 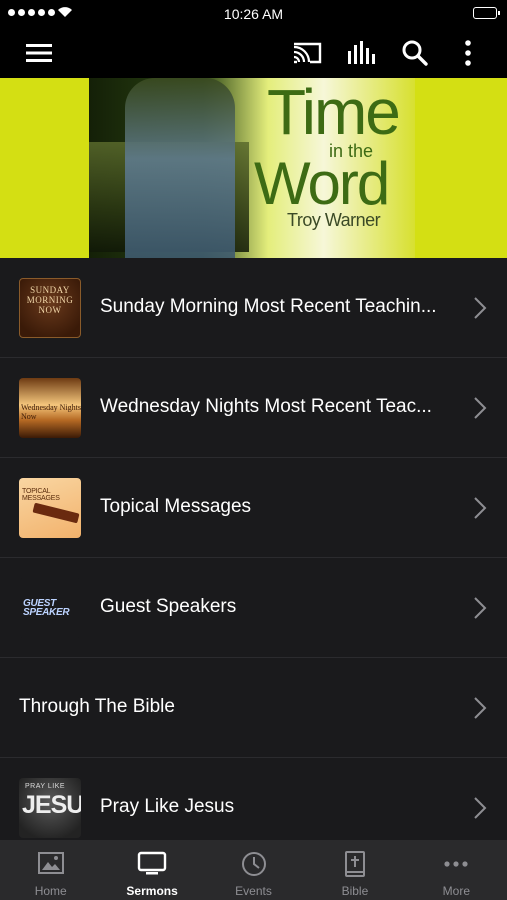 What do you see at coordinates (253, 708) in the screenshot?
I see `list-item-through-the-bible: Through The Bible` at bounding box center [253, 708].